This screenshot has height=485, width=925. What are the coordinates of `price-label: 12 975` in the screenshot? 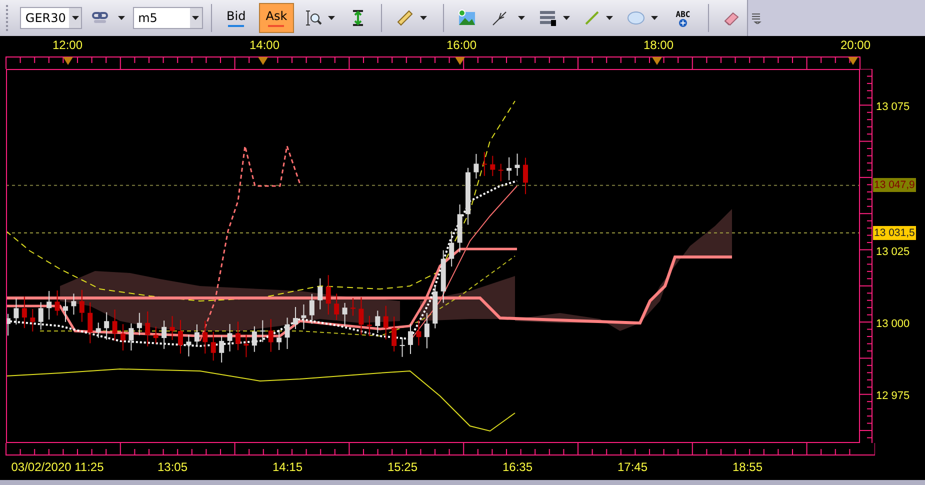 It's located at (893, 396).